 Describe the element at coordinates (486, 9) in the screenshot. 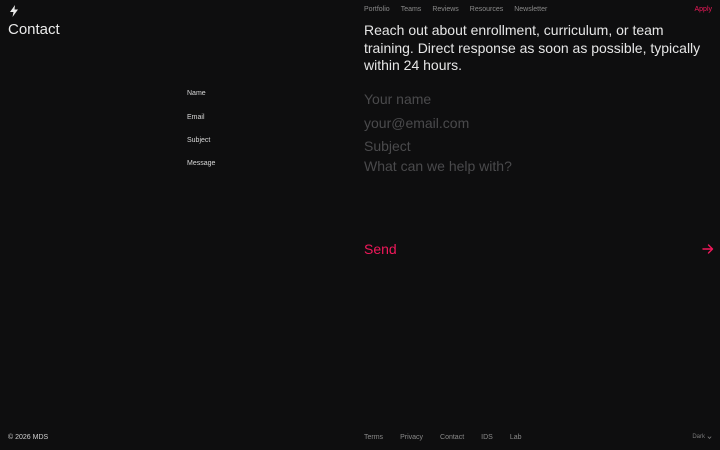

I see `nav-resources: Resources` at that location.